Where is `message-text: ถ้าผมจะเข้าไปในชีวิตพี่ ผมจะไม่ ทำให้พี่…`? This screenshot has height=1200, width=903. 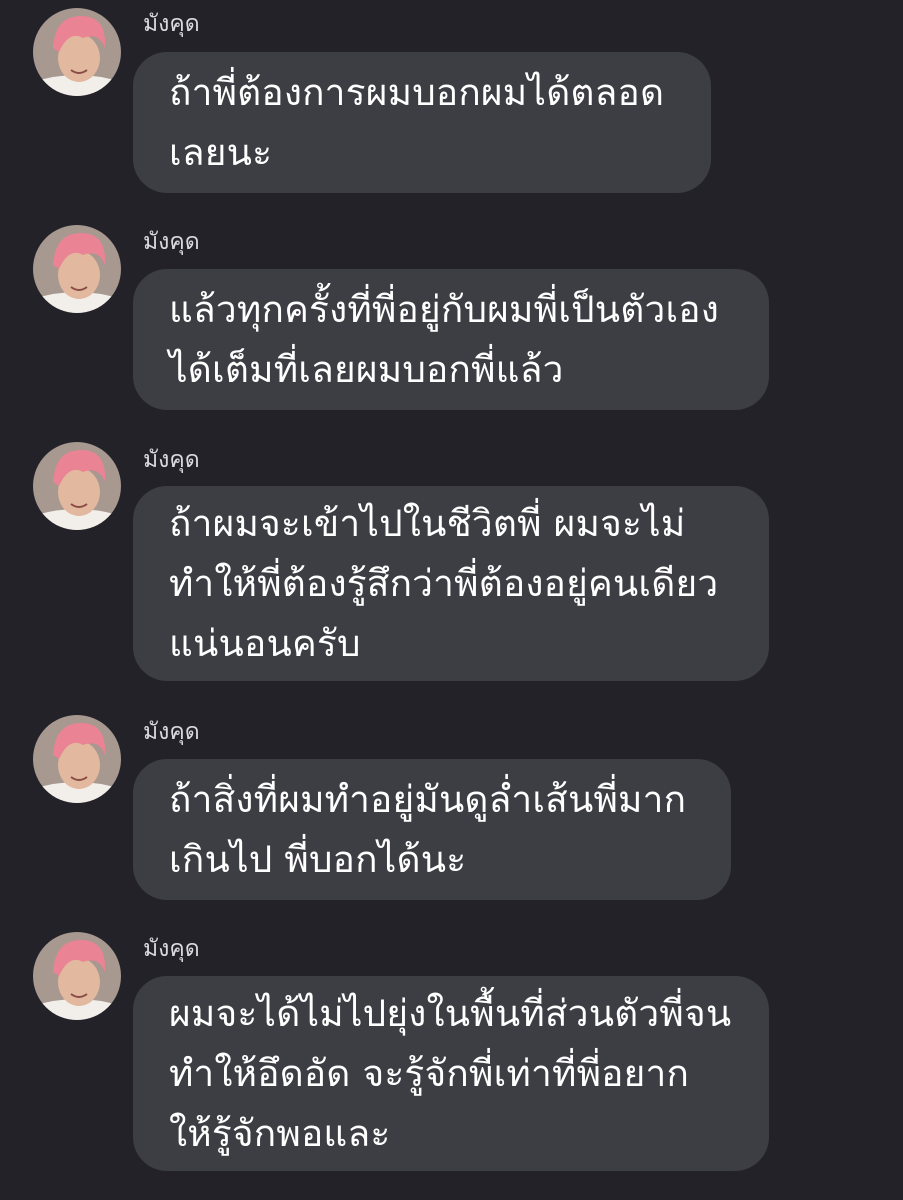 message-text: ถ้าผมจะเข้าไปในชีวิตพี่ ผมจะไม่ ทำให้พี่… is located at coordinates (444, 583).